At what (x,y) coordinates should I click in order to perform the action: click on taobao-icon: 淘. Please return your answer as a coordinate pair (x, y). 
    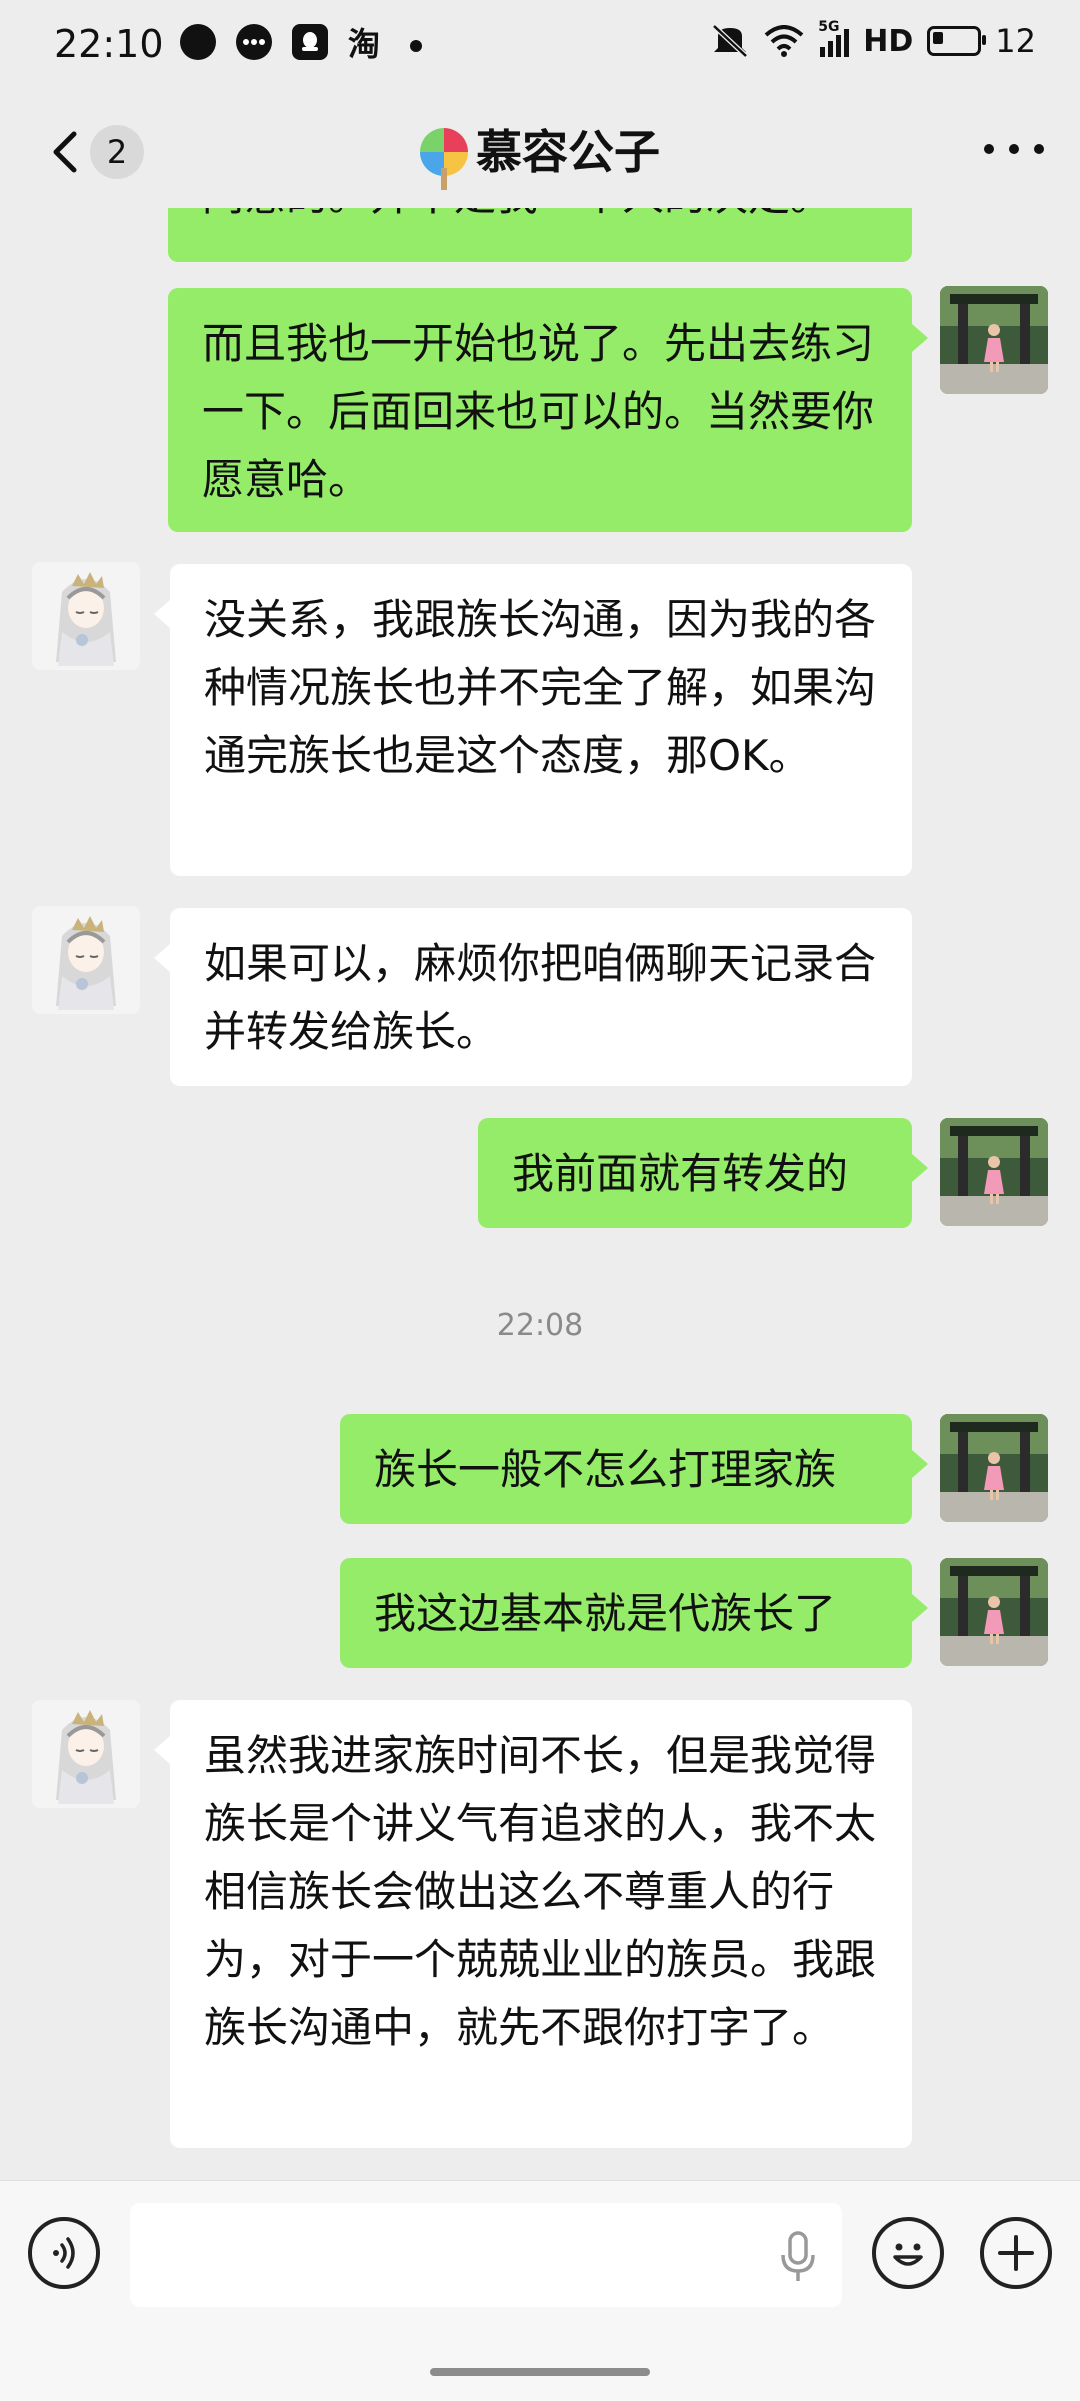
    Looking at the image, I should click on (363, 44).